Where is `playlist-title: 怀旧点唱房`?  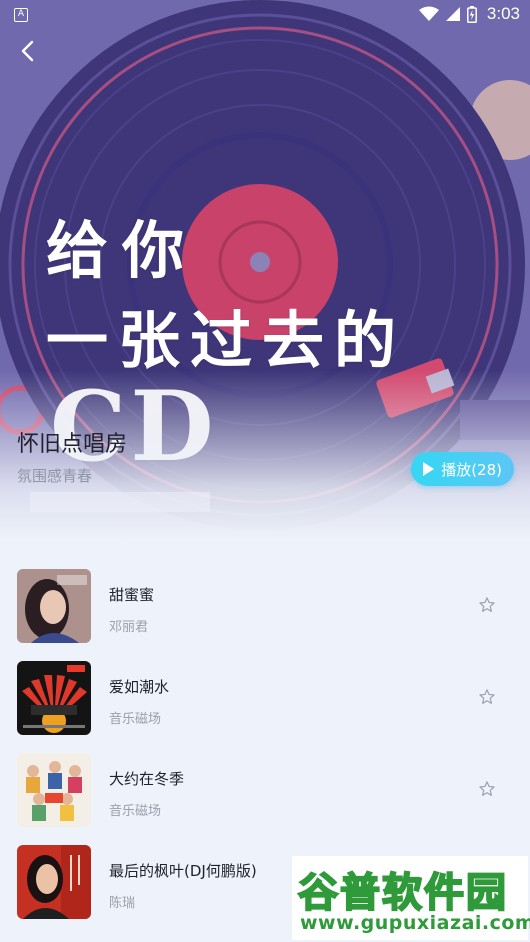 playlist-title: 怀旧点唱房 is located at coordinates (72, 444).